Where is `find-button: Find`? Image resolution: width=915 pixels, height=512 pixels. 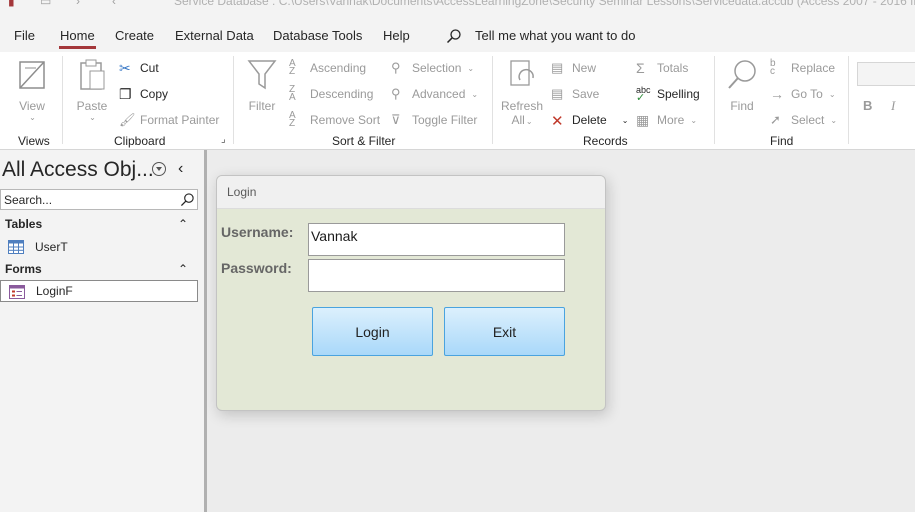 find-button: Find is located at coordinates (742, 85).